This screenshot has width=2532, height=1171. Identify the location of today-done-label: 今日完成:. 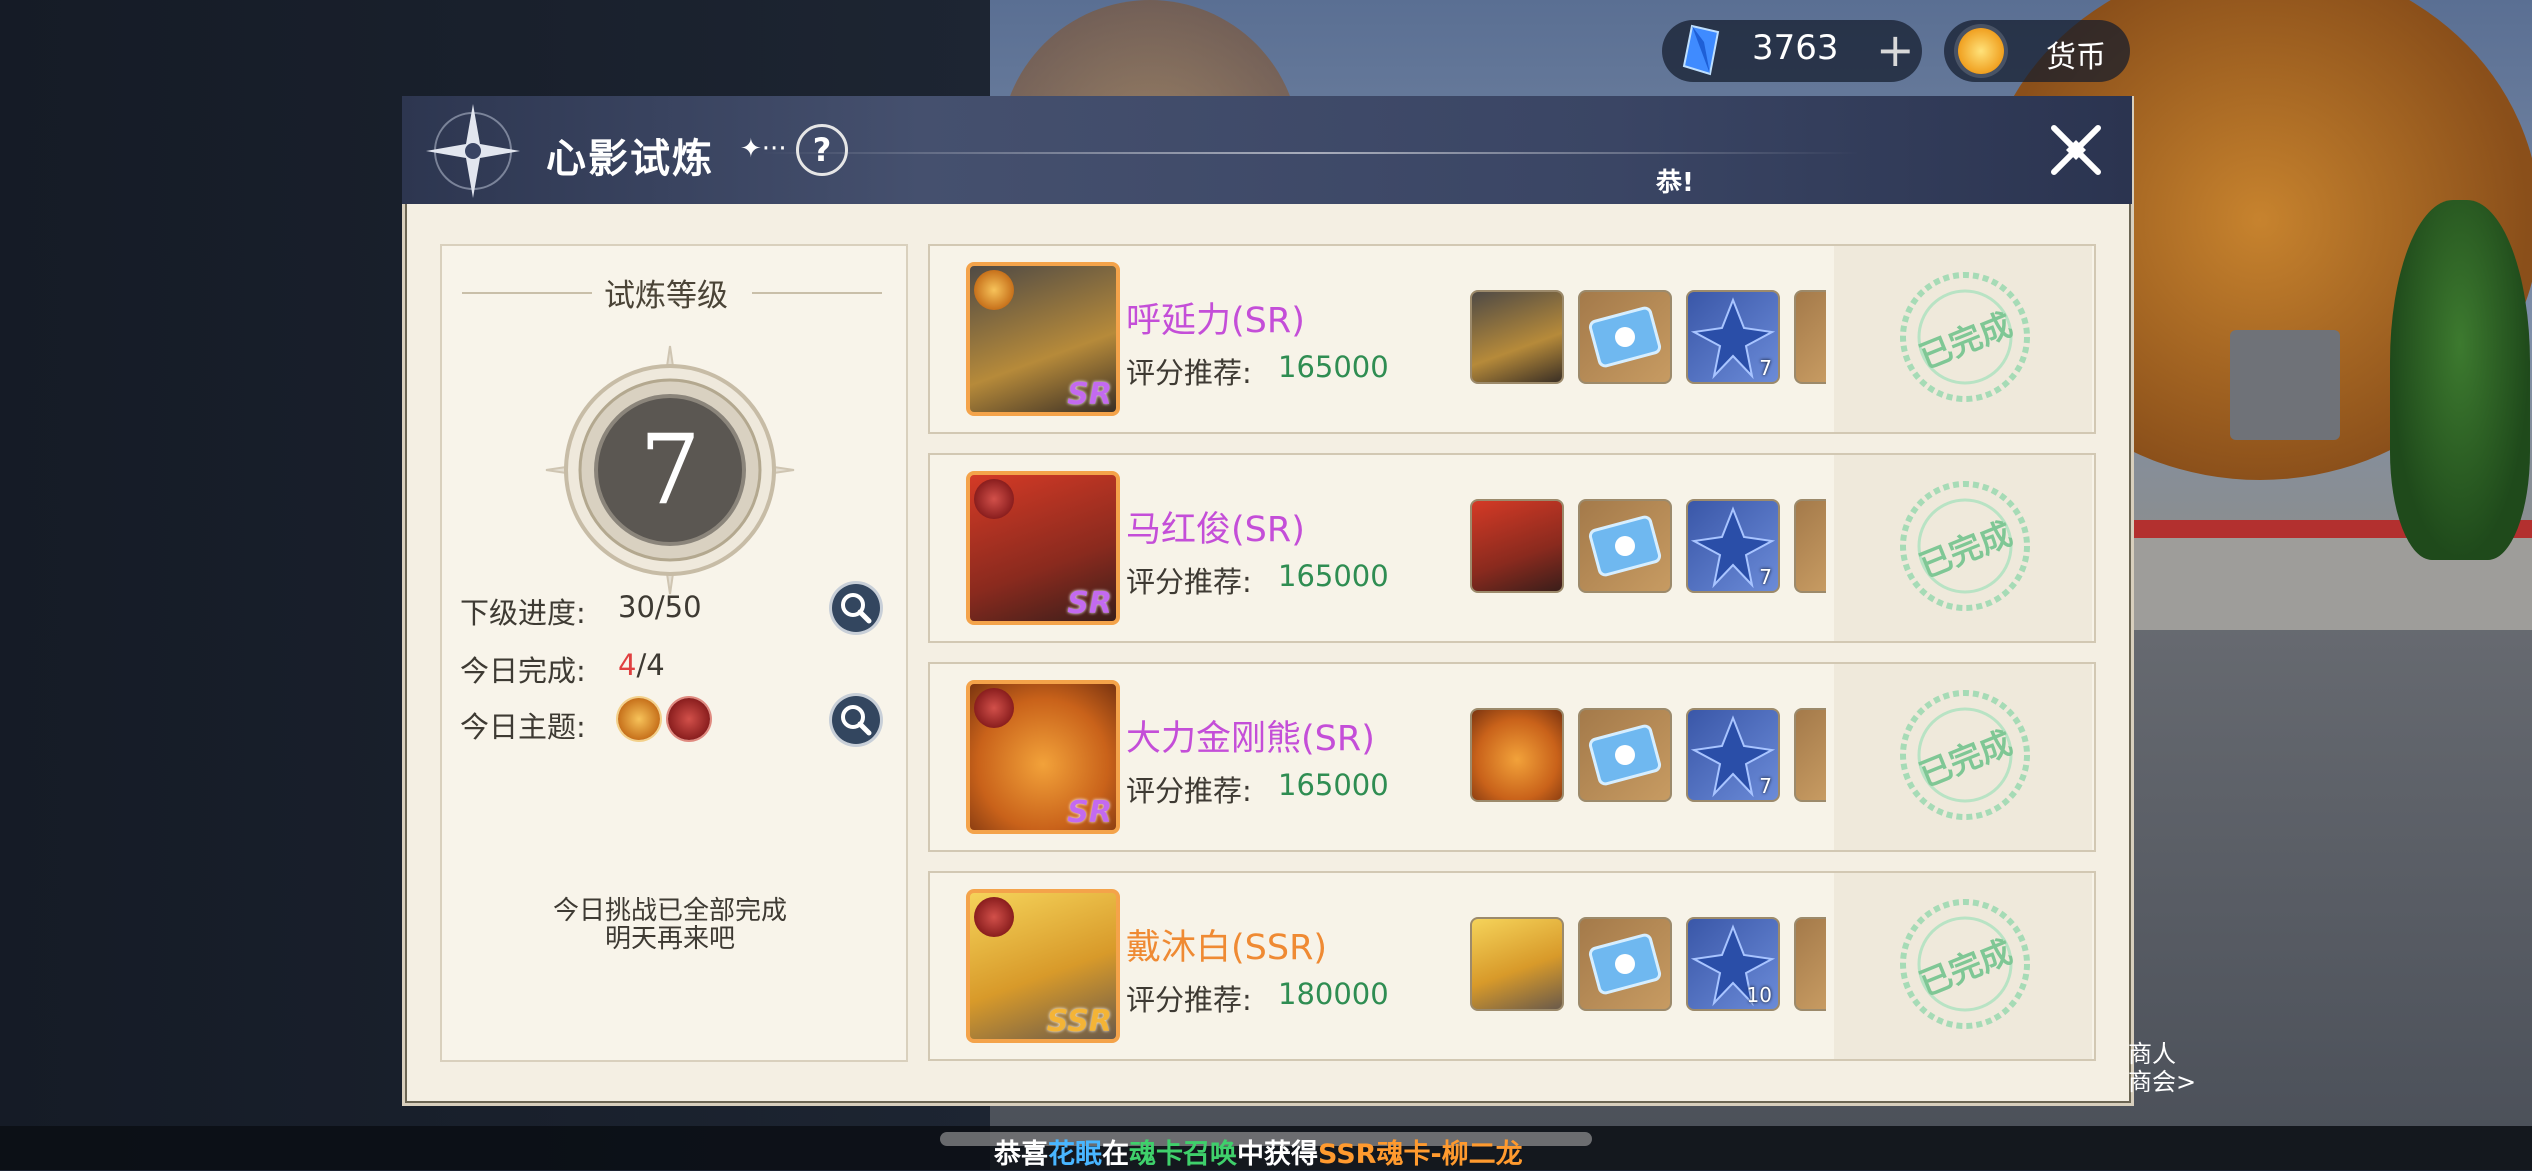
(523, 671).